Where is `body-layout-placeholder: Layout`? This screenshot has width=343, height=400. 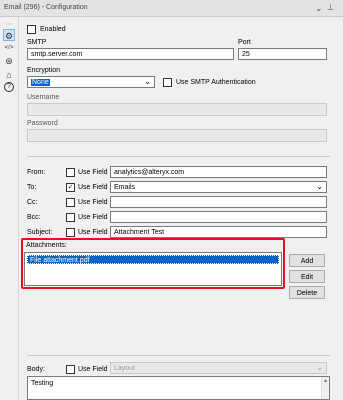 body-layout-placeholder: Layout is located at coordinates (125, 368).